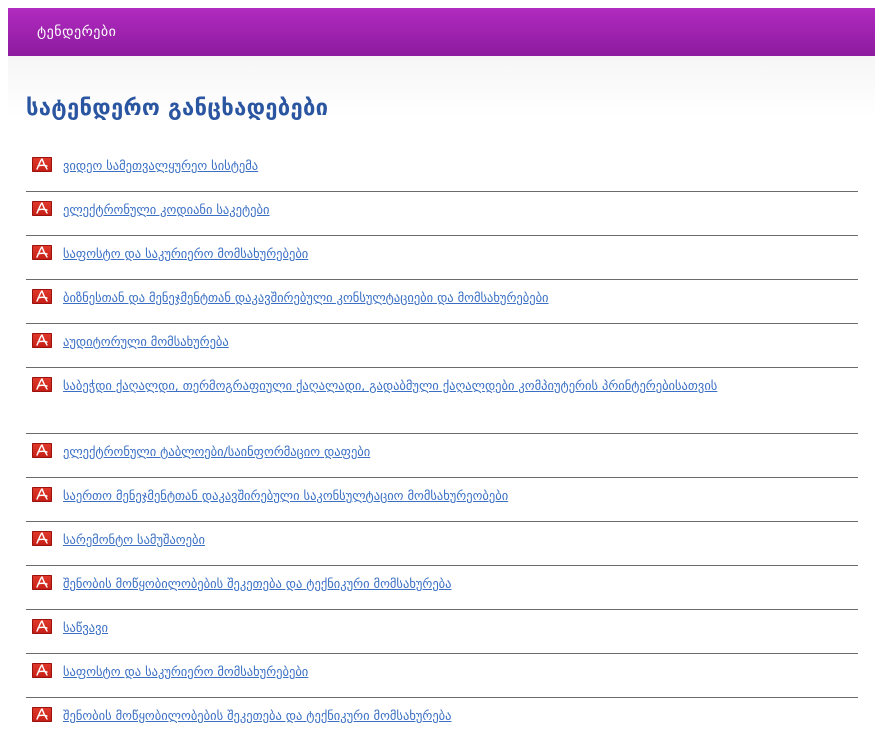  What do you see at coordinates (442, 346) in the screenshot?
I see `list-item: აუდიტორული მომსახურება` at bounding box center [442, 346].